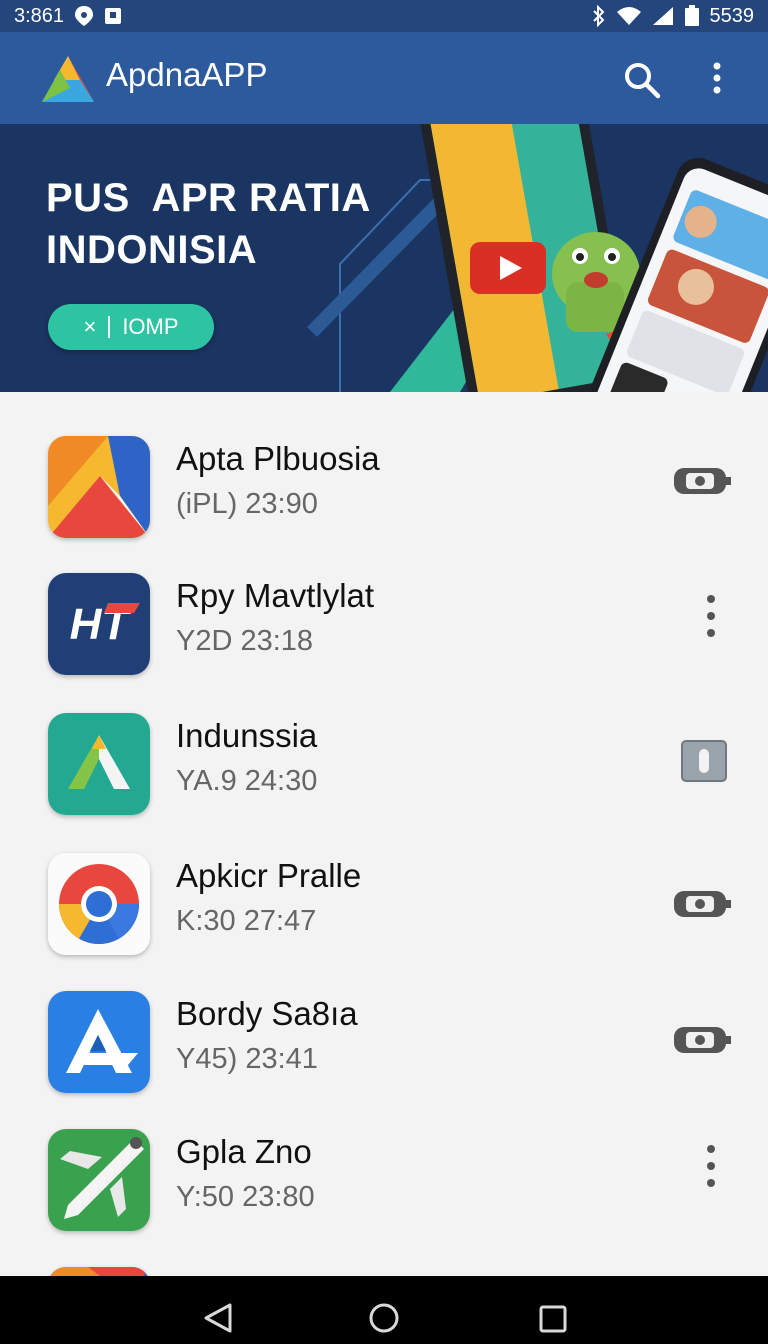 This screenshot has height=1344, width=768. I want to click on app-meta: Y2D 23:18, so click(245, 641).